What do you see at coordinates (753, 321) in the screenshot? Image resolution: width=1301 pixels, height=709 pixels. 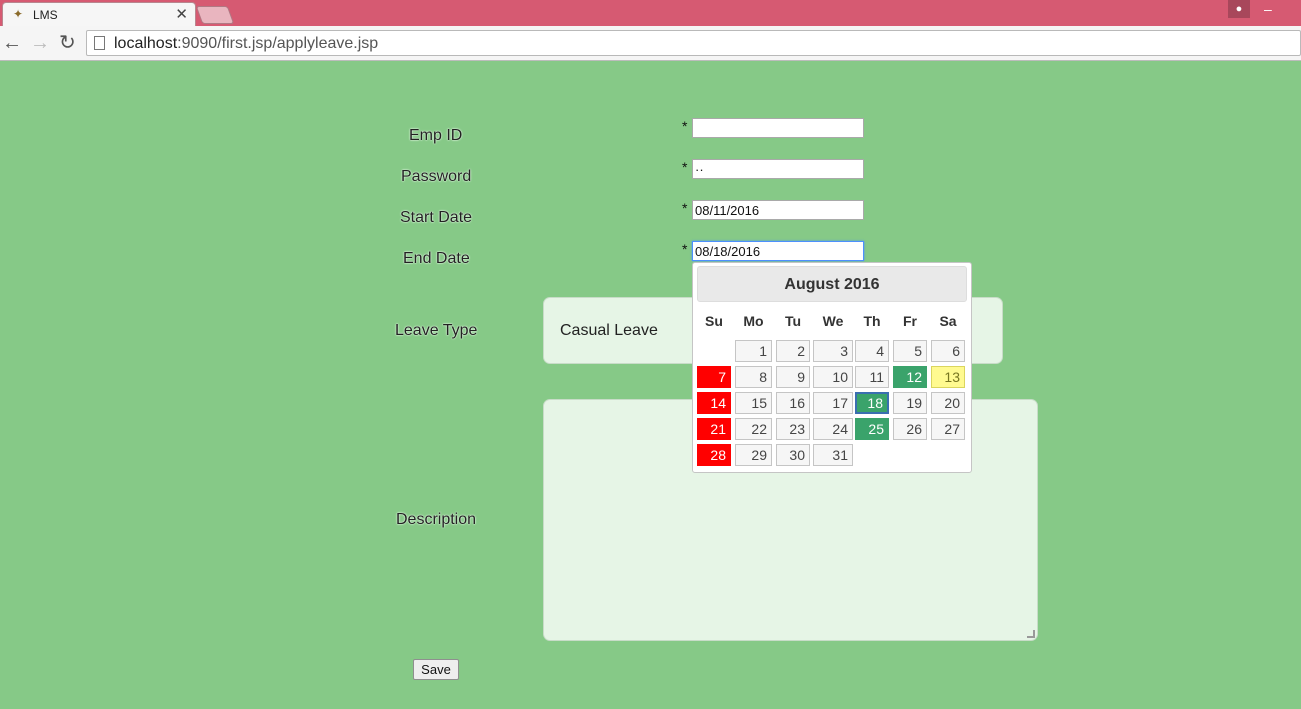 I see `weekday-header: Mo` at bounding box center [753, 321].